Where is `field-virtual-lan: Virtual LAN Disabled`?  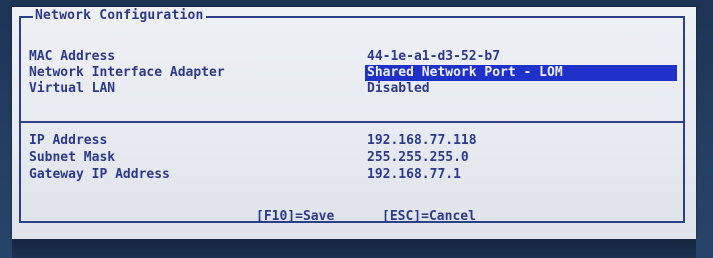 field-virtual-lan: Virtual LAN Disabled is located at coordinates (354, 89).